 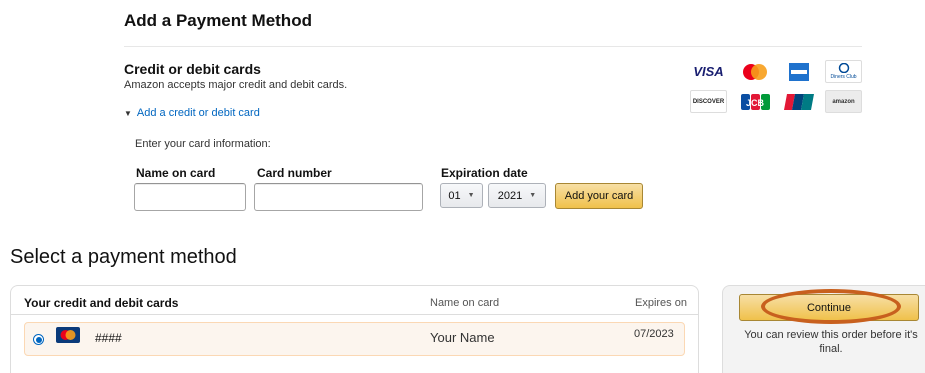 I want to click on add-card-link-label: Add a credit or debit card, so click(x=198, y=113).